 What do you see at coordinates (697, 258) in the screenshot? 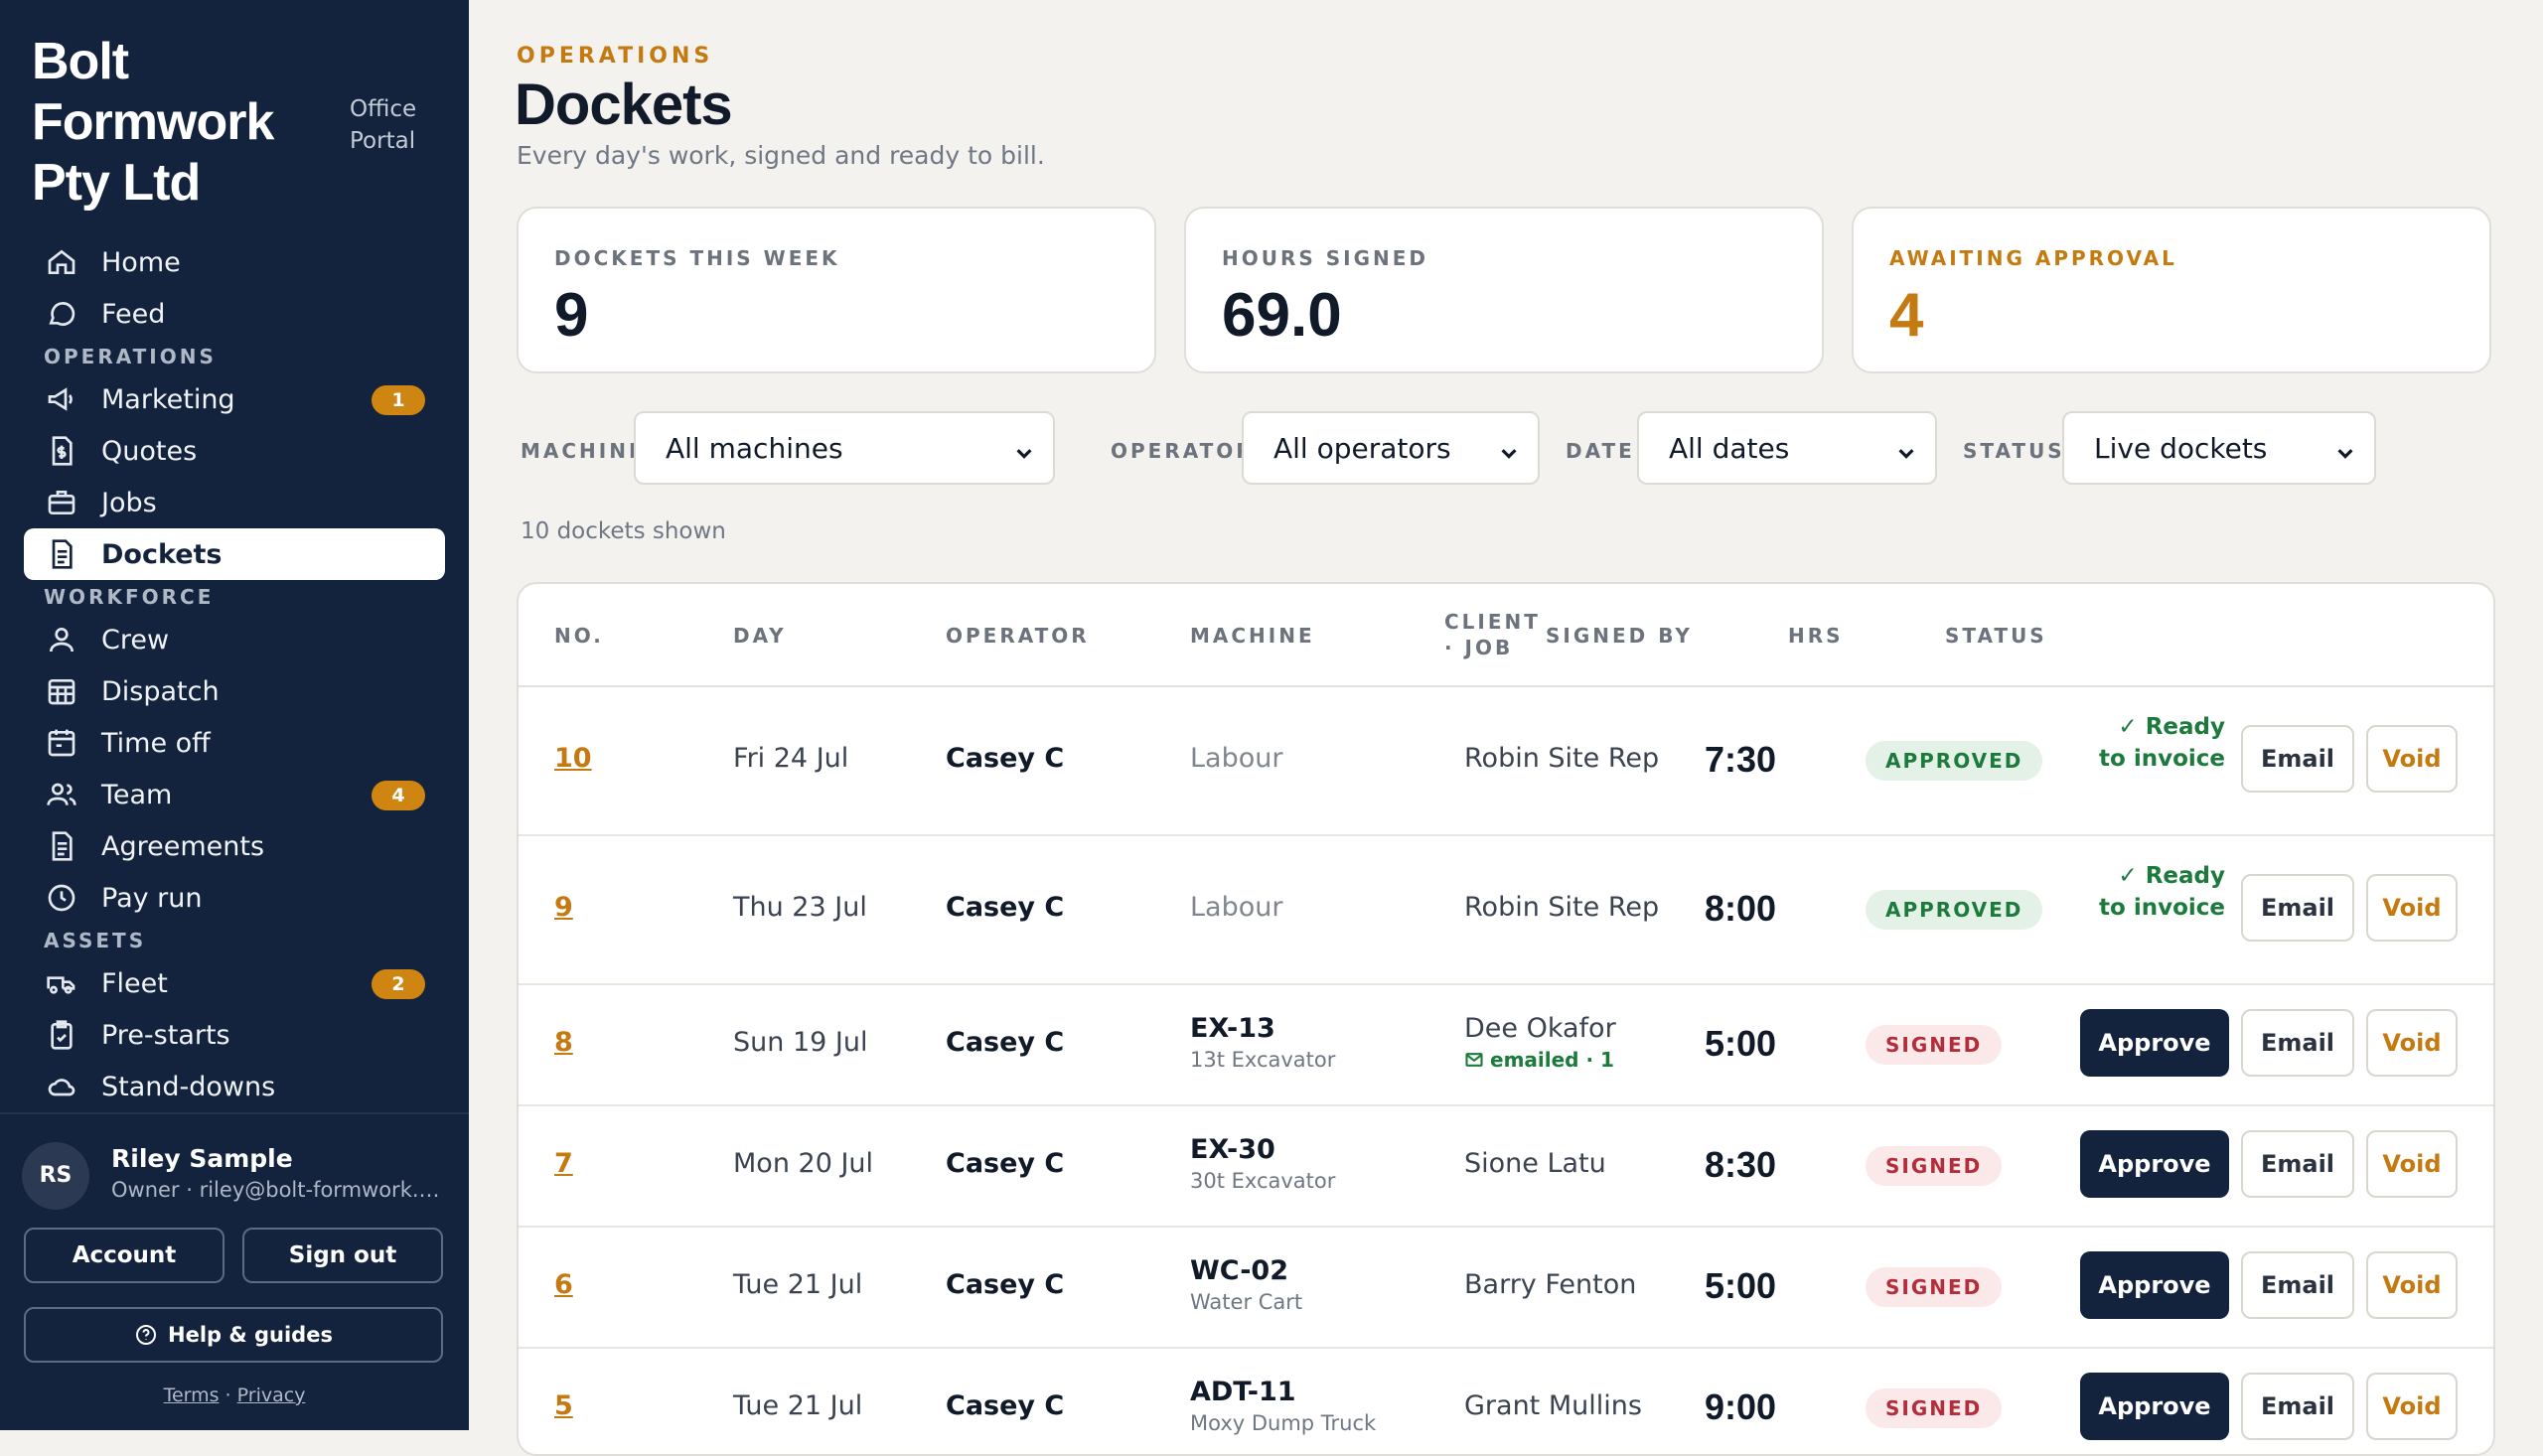
I see `stat-label: DOCKETS THIS WEEK` at bounding box center [697, 258].